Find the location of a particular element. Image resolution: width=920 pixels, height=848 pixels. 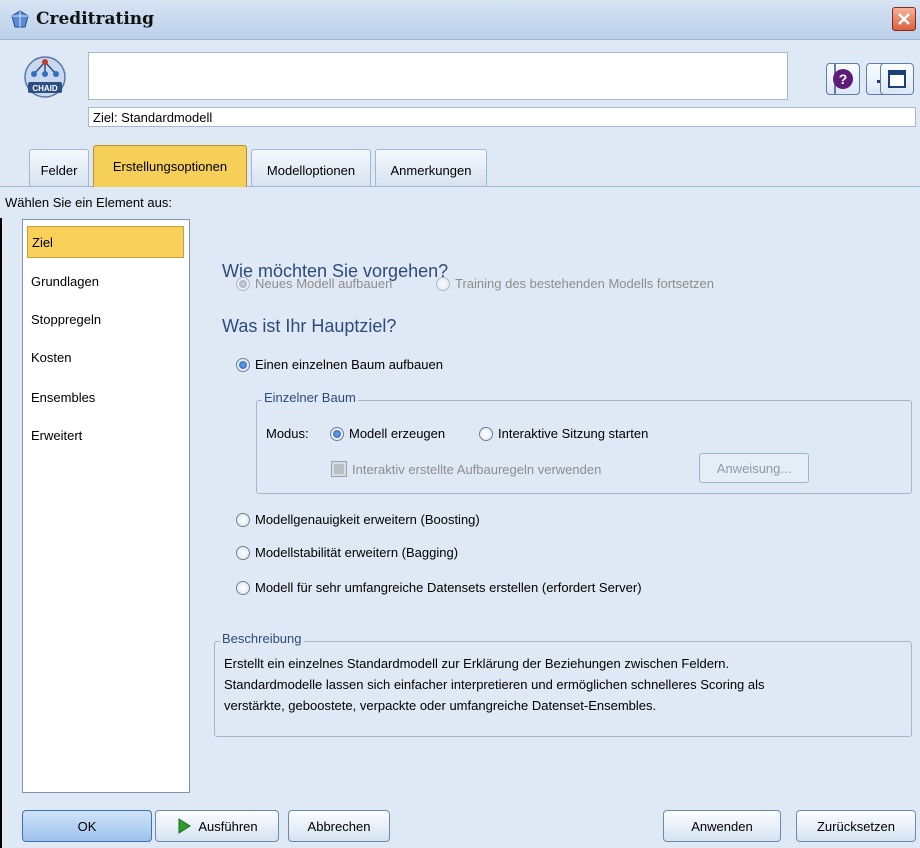

list-item-target: Ziel is located at coordinates (105, 242).